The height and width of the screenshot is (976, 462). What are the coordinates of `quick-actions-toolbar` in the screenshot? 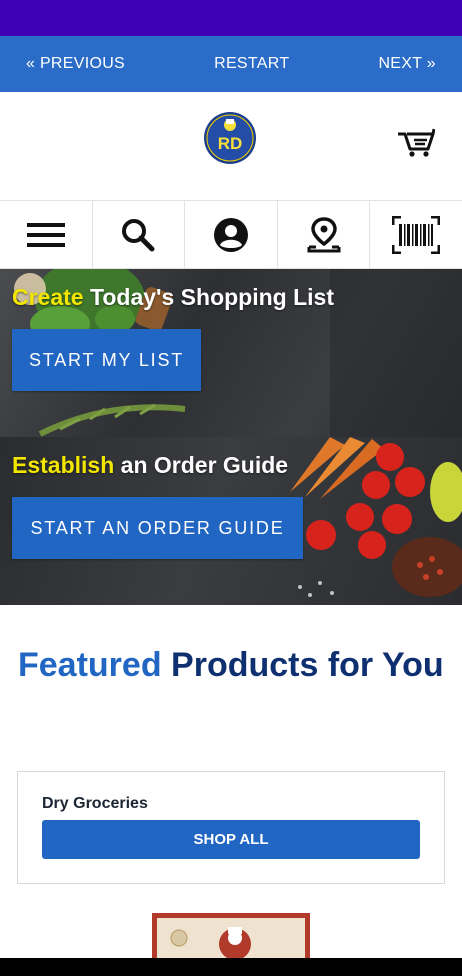 It's located at (231, 234).